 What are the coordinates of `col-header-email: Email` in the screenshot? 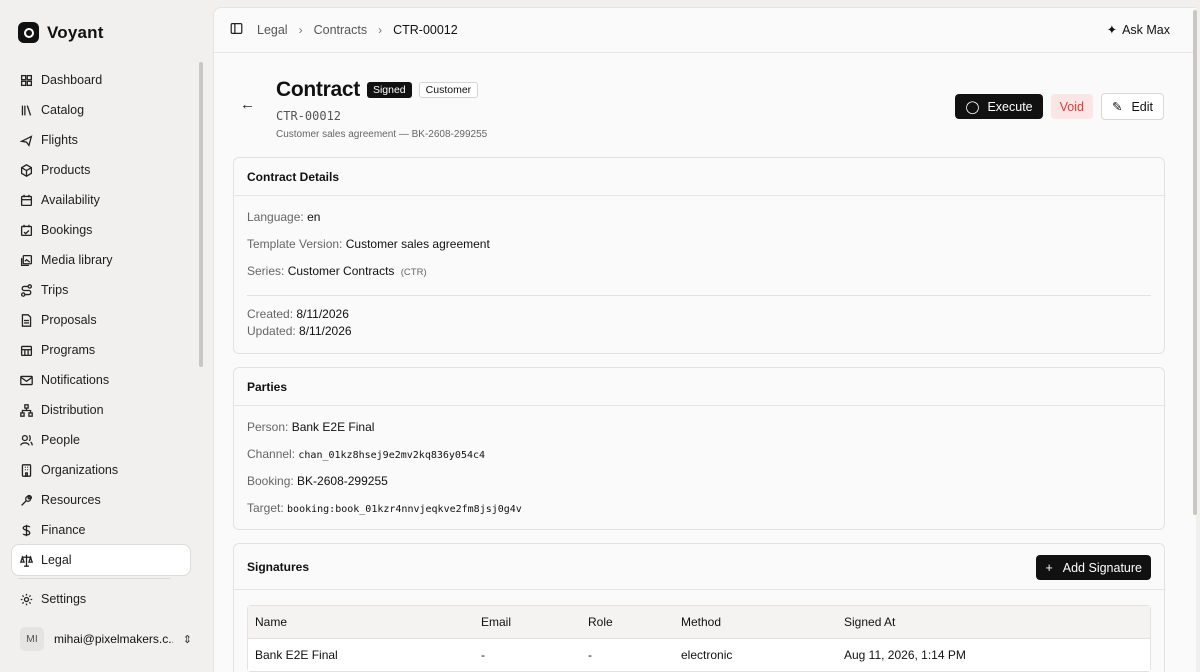 It's located at (496, 622).